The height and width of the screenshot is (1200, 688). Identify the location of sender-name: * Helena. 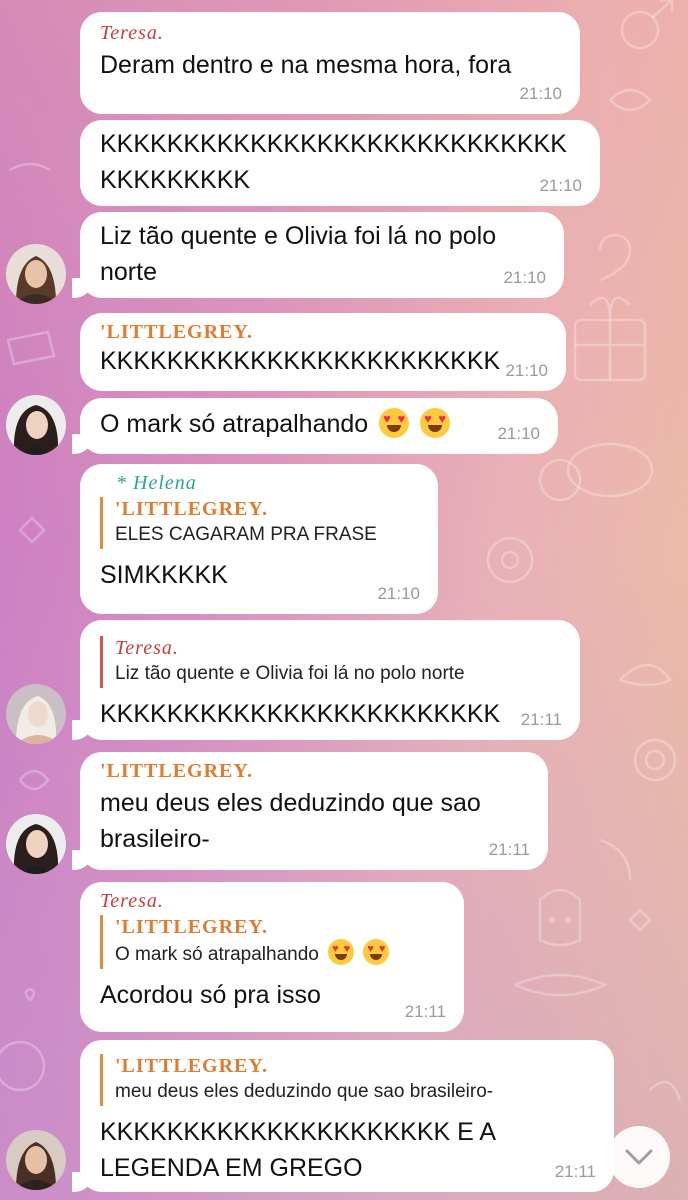
(260, 483).